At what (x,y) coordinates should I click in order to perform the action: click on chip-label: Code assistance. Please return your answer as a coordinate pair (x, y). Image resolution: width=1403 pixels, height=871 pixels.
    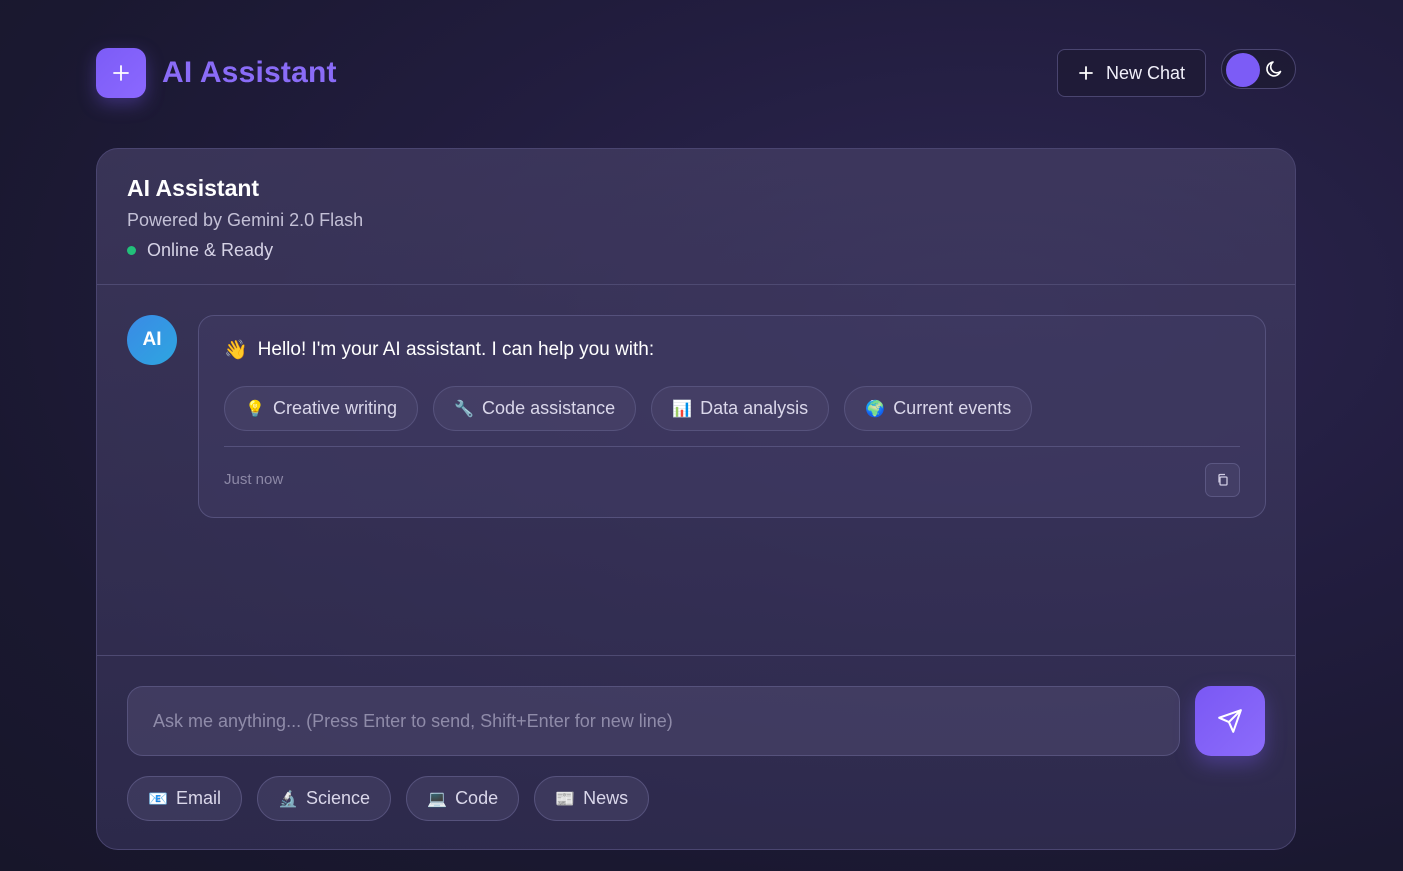
    Looking at the image, I should click on (549, 408).